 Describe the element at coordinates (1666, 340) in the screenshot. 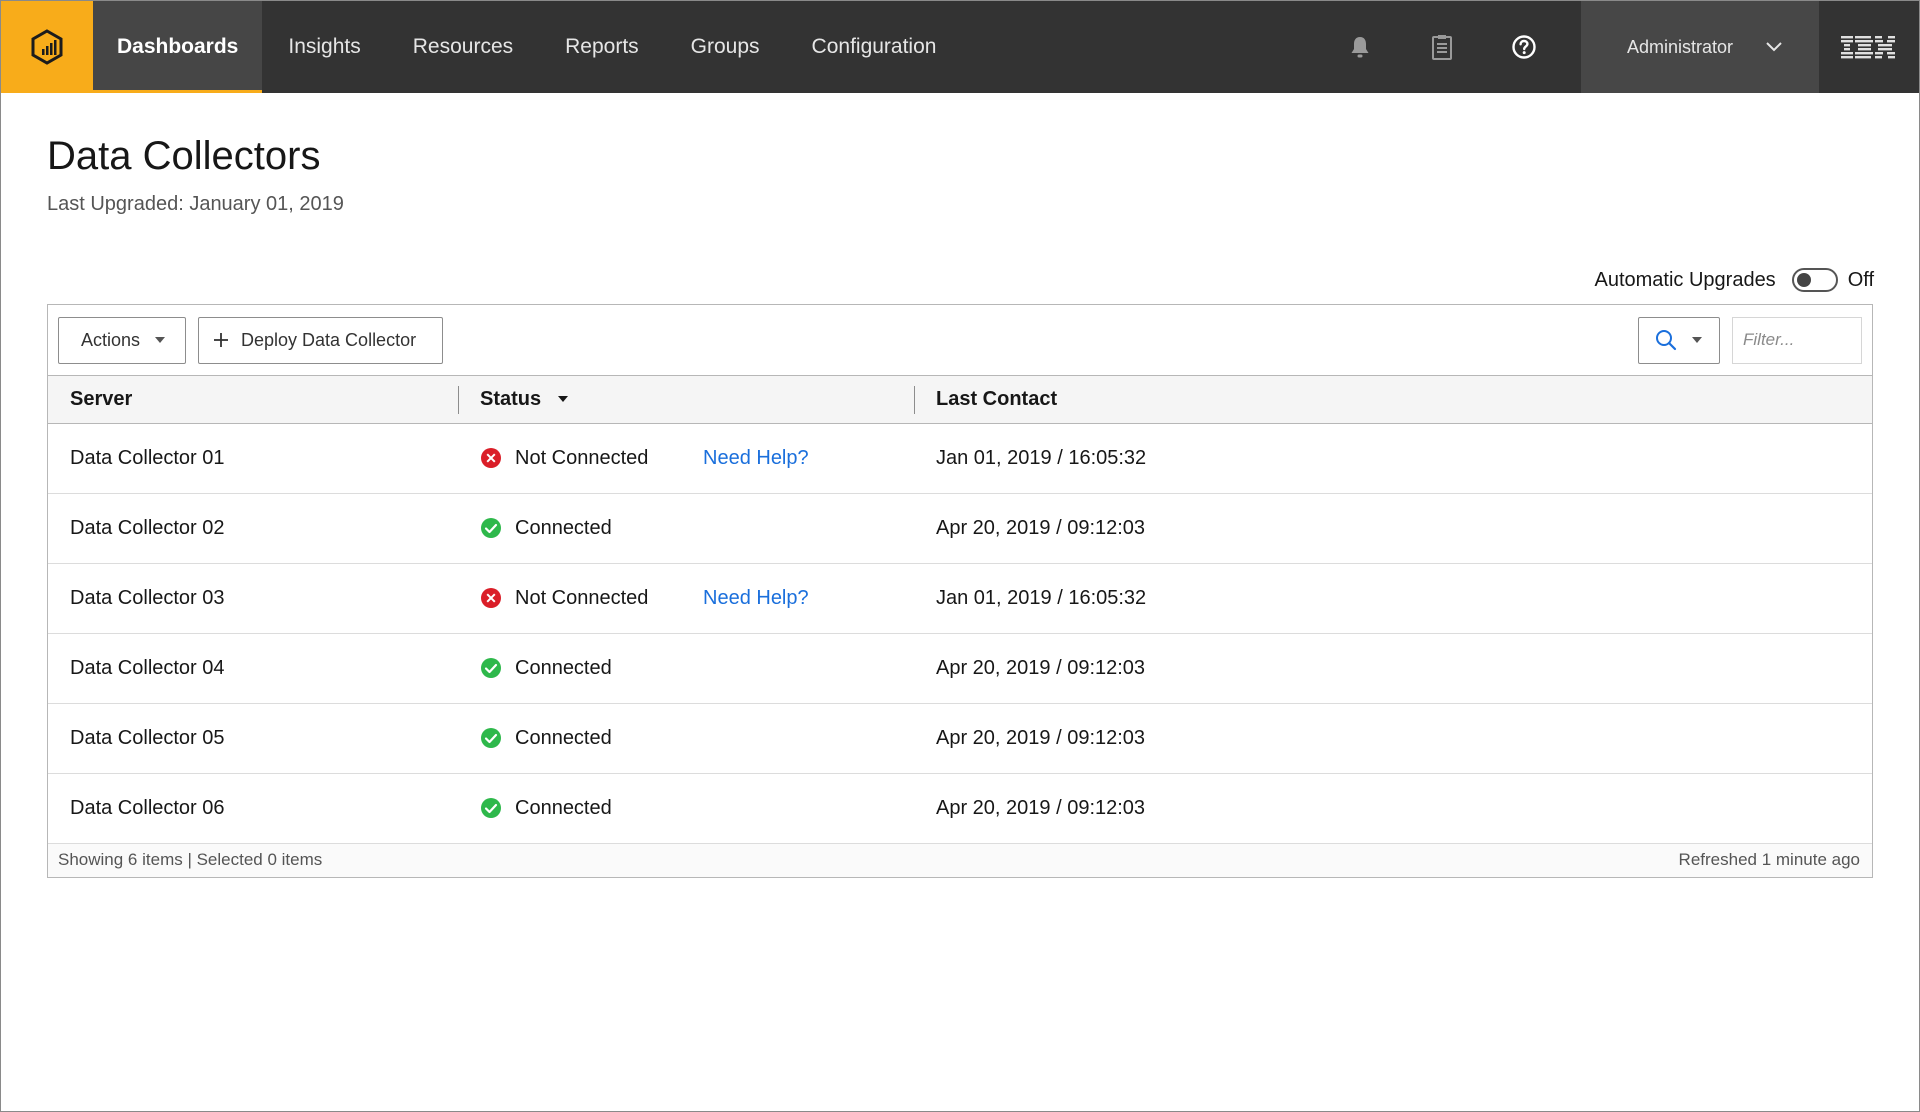

I see `search-icon` at that location.